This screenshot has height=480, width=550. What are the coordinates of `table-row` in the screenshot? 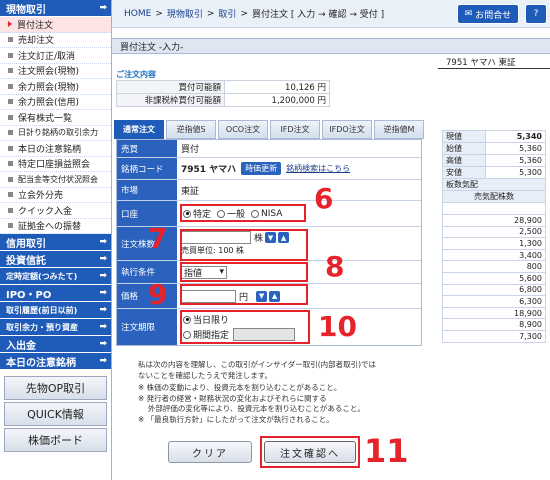 It's located at (494, 208).